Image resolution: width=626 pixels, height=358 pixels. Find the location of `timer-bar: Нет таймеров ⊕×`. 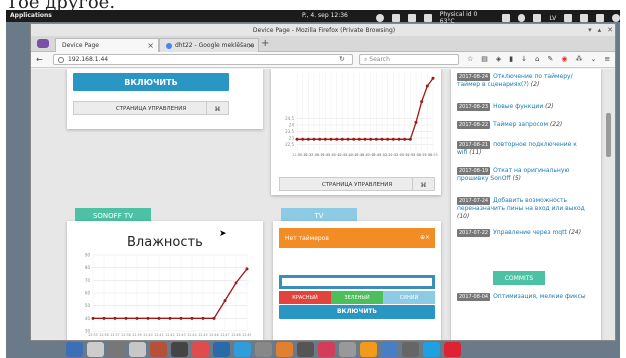

timer-bar: Нет таймеров ⊕× is located at coordinates (357, 238).